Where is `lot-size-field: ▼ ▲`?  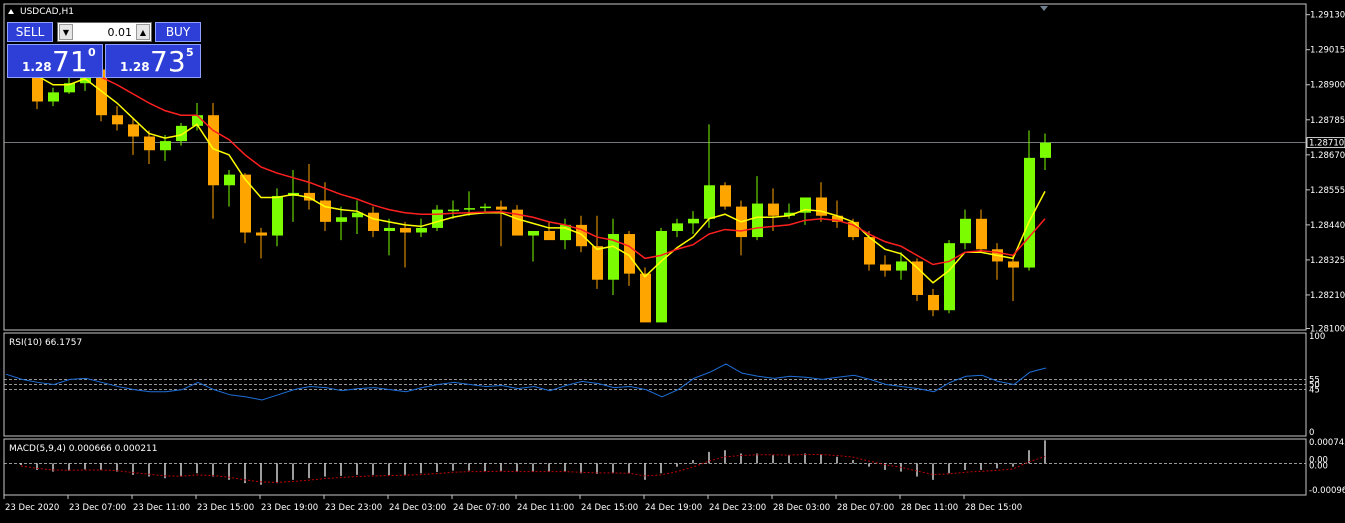 lot-size-field: ▼ ▲ is located at coordinates (104, 32).